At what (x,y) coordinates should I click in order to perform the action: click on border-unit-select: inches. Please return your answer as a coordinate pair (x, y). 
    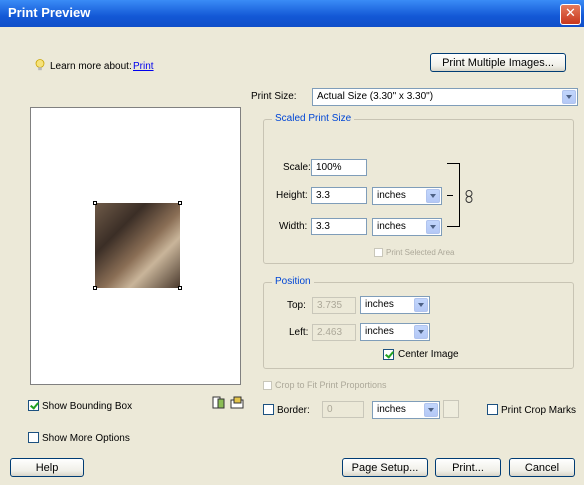
    Looking at the image, I should click on (406, 410).